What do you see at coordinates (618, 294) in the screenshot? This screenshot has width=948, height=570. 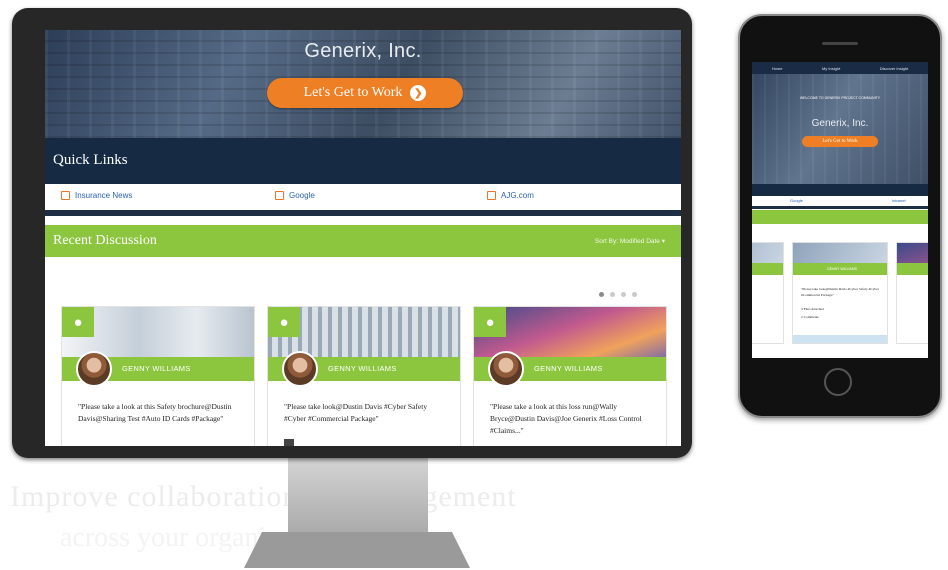 I see `carousel-pagination` at bounding box center [618, 294].